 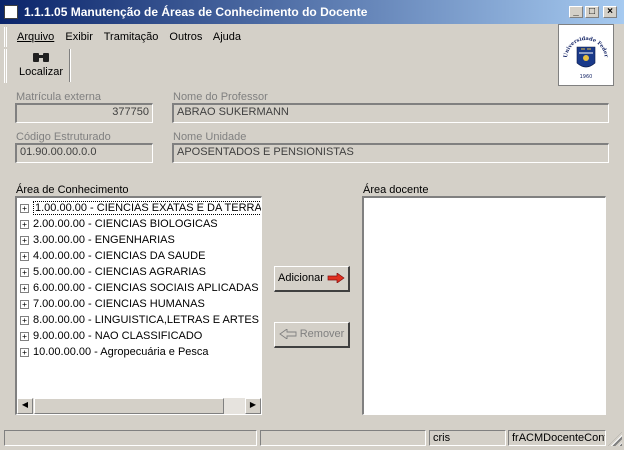 I want to click on tree-item: +8.00.00.00 - LINGUISTICA,LETRAS E ARTES, so click(x=140, y=320).